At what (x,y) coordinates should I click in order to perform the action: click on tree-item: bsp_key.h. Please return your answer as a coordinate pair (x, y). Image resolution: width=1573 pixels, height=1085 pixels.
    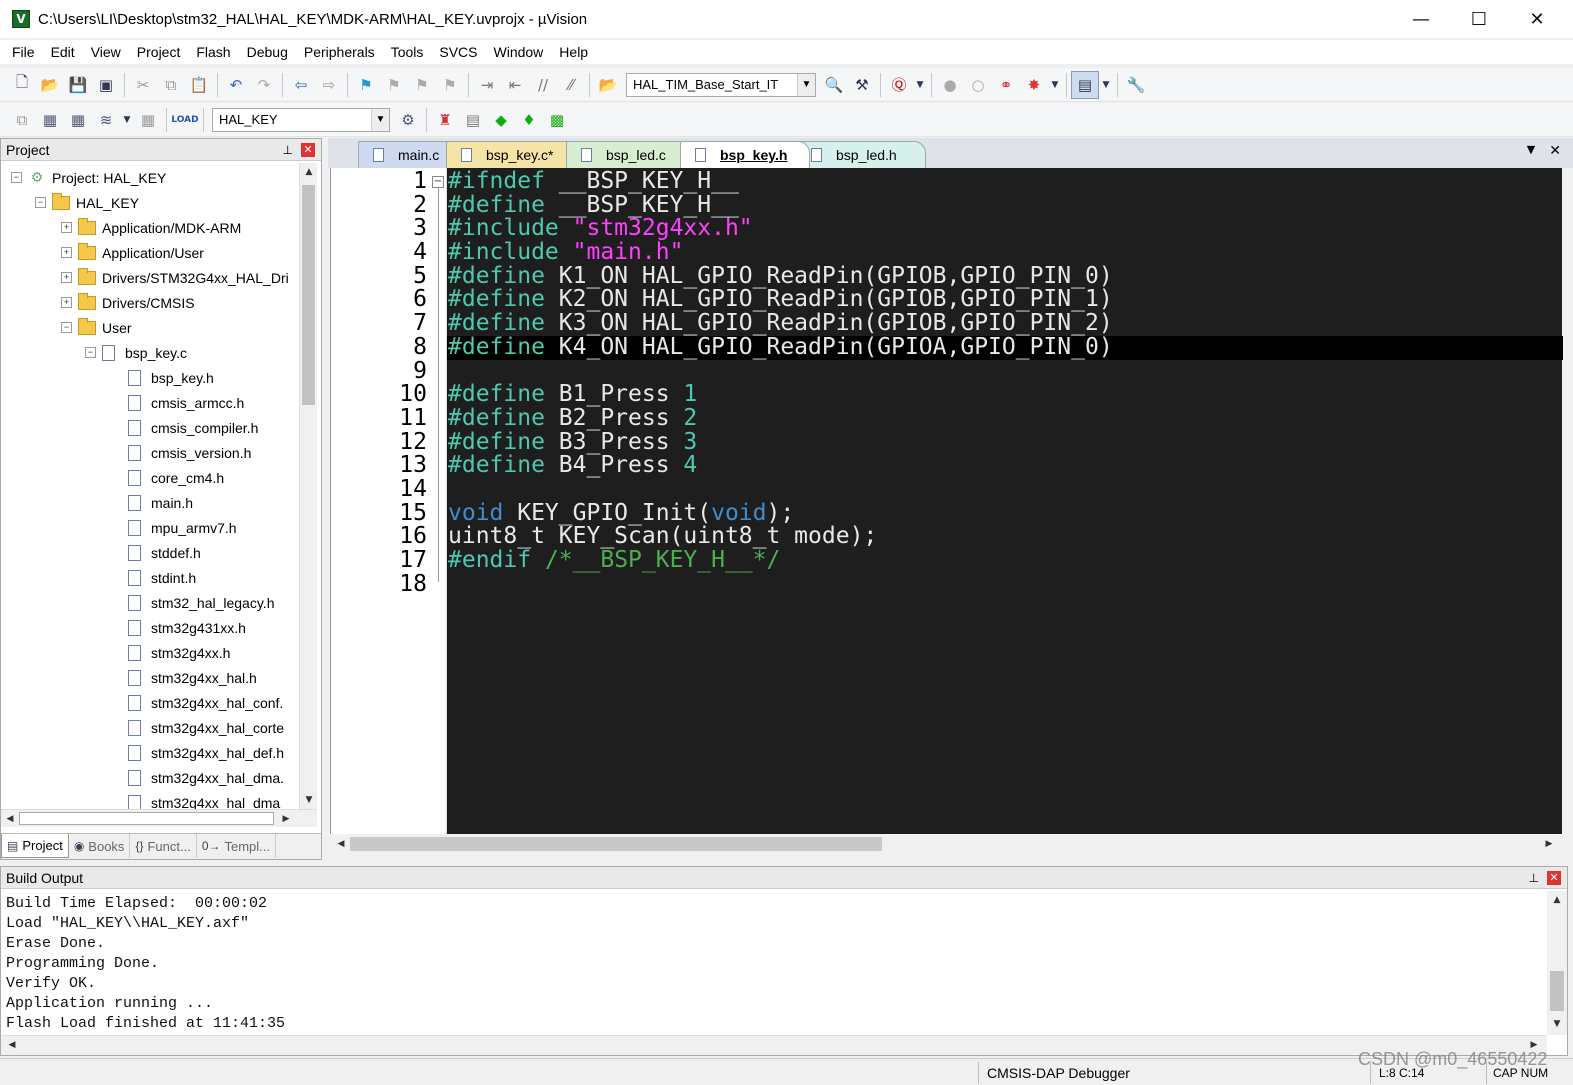
    Looking at the image, I should click on (162, 377).